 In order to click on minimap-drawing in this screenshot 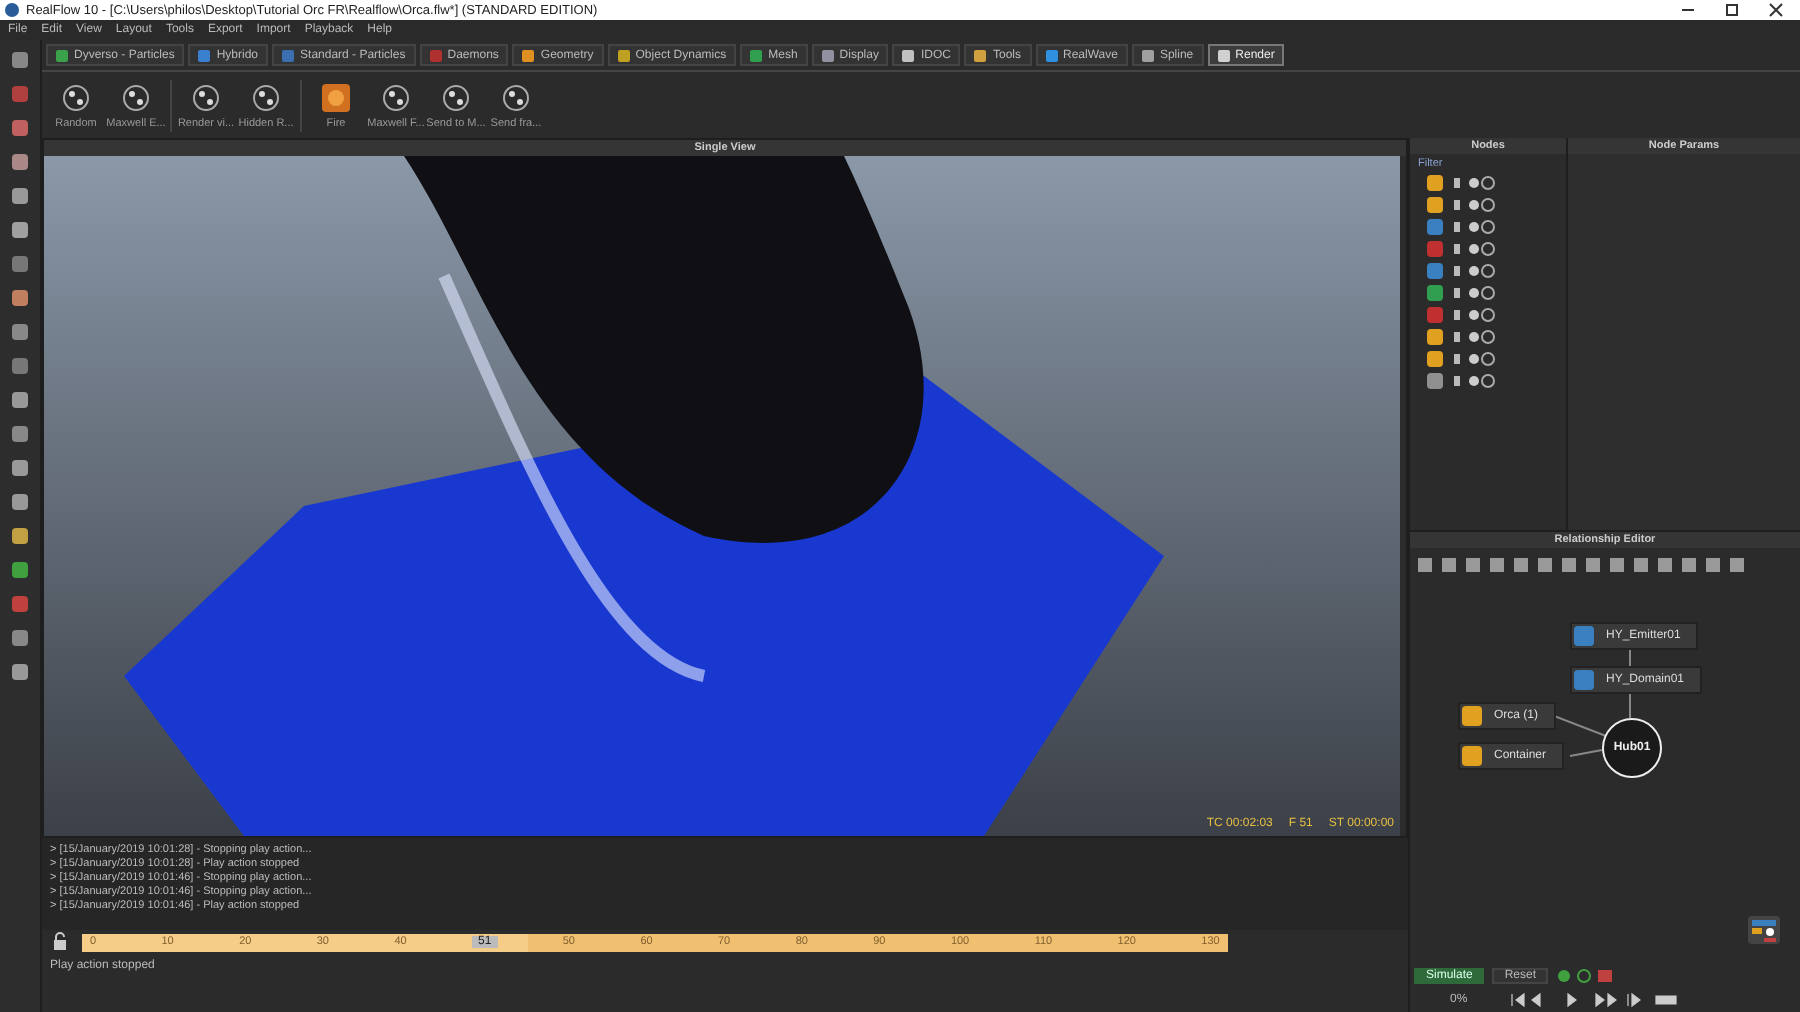, I will do `click(1764, 930)`.